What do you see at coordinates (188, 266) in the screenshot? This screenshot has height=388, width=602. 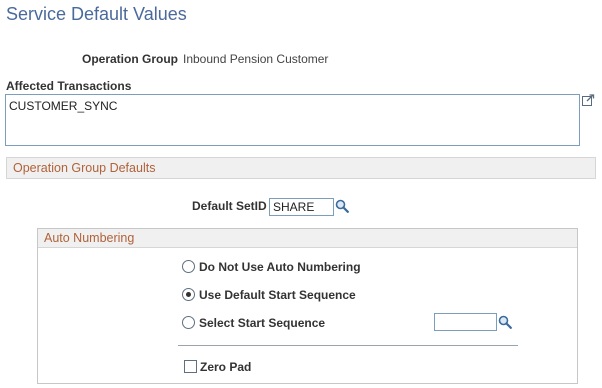 I see `radio-do-not-use-auto-numbering` at bounding box center [188, 266].